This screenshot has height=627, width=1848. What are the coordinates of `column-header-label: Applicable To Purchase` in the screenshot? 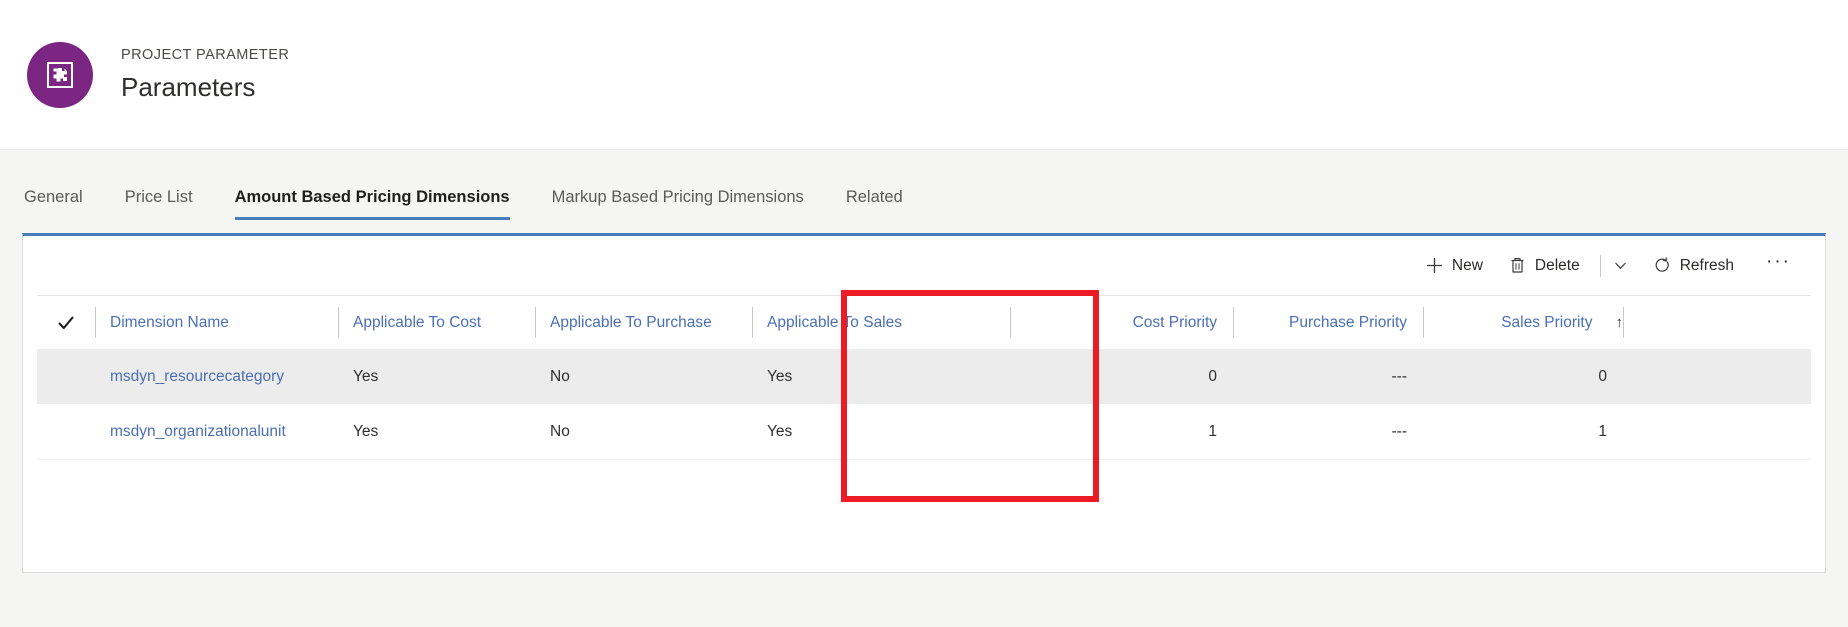 It's located at (631, 322).